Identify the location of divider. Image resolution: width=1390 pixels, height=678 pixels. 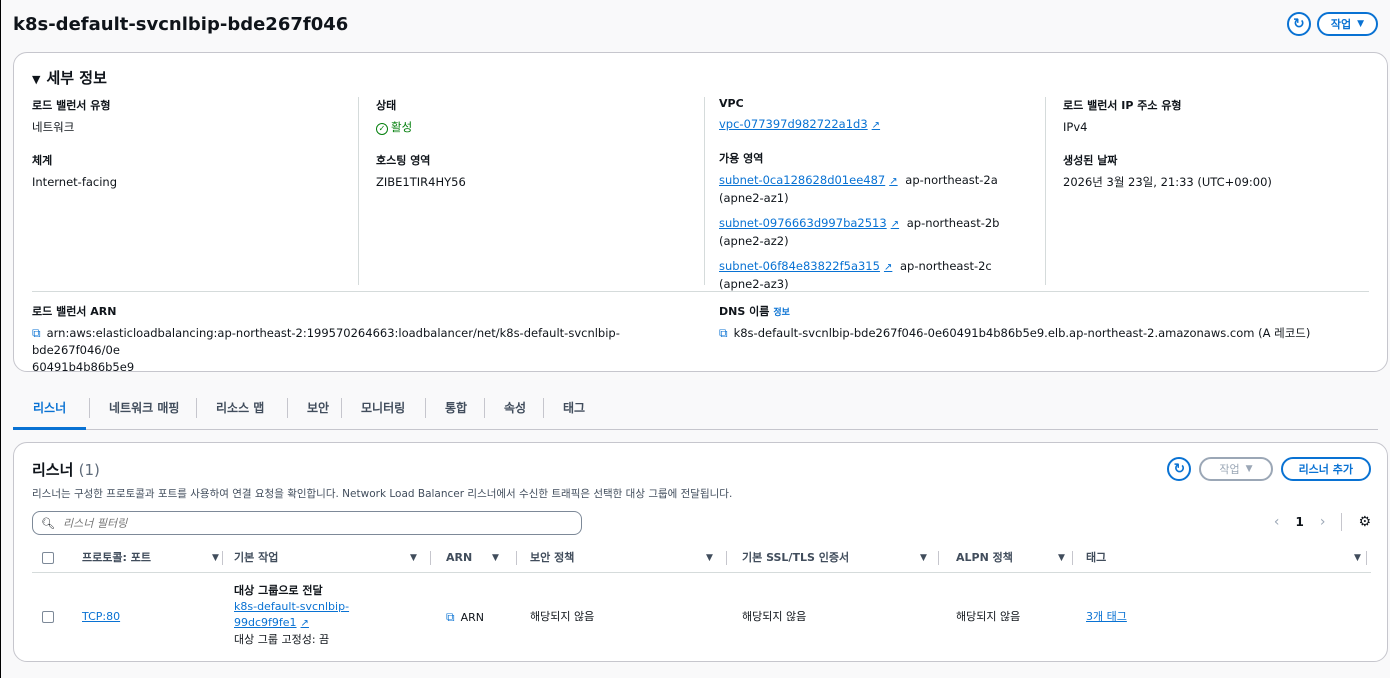
(700, 291).